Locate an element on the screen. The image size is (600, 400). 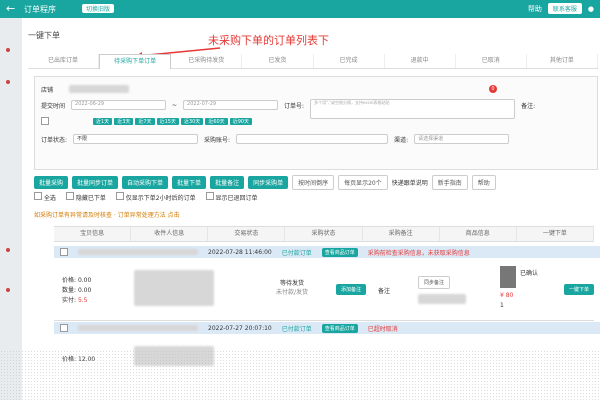
sidebar is located at coordinates (11, 209).